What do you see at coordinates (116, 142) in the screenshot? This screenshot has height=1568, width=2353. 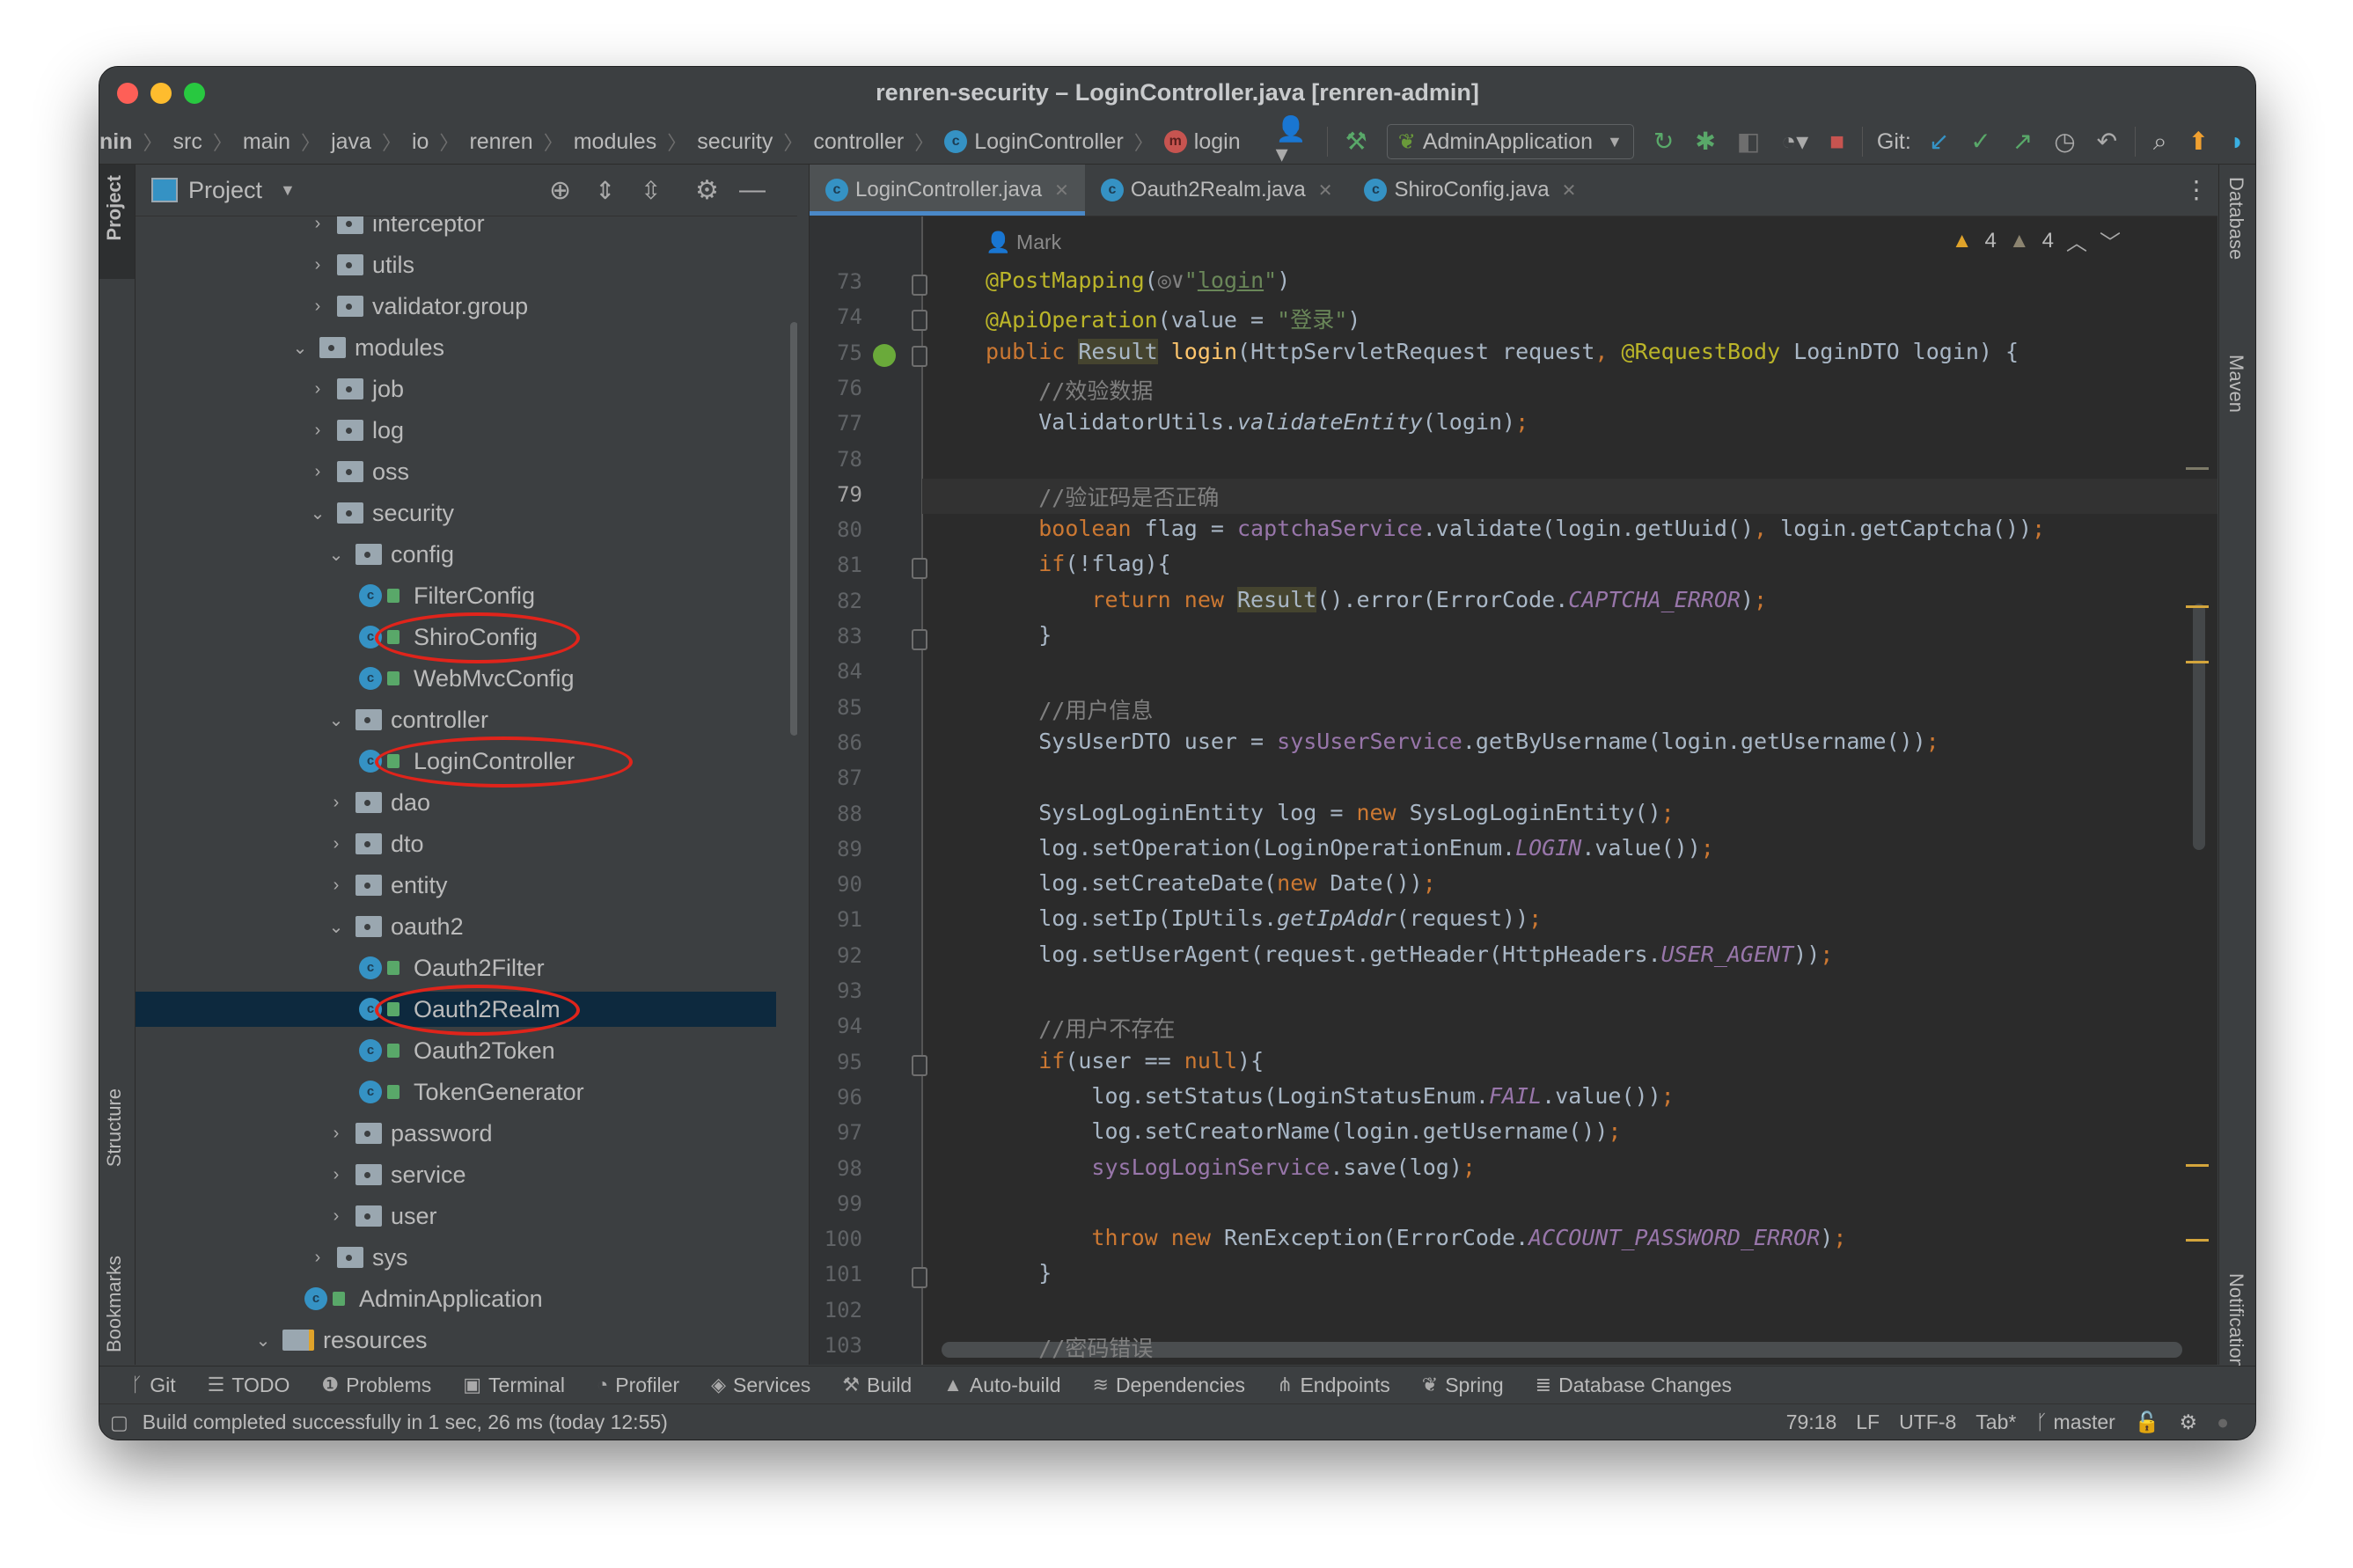 I see `breadcrumb-item: nin` at bounding box center [116, 142].